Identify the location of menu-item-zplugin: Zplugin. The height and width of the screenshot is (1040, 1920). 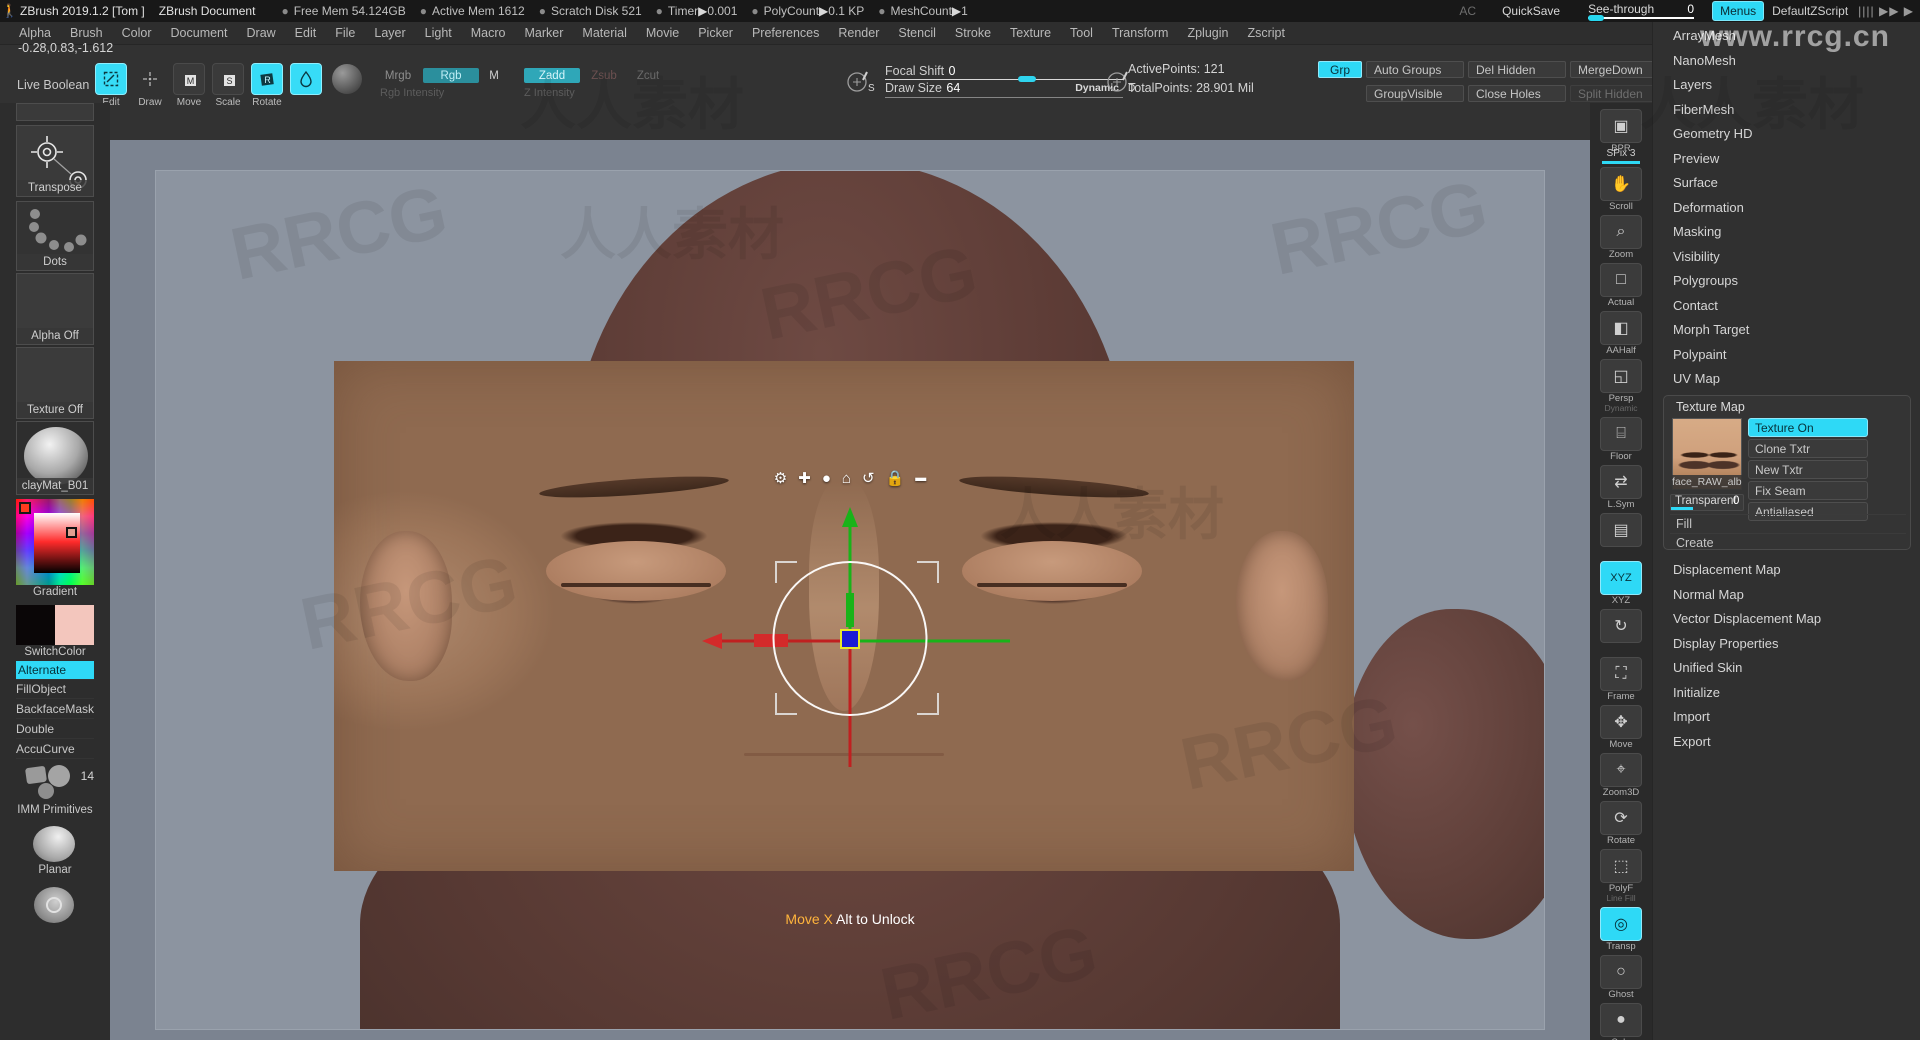
(1207, 33).